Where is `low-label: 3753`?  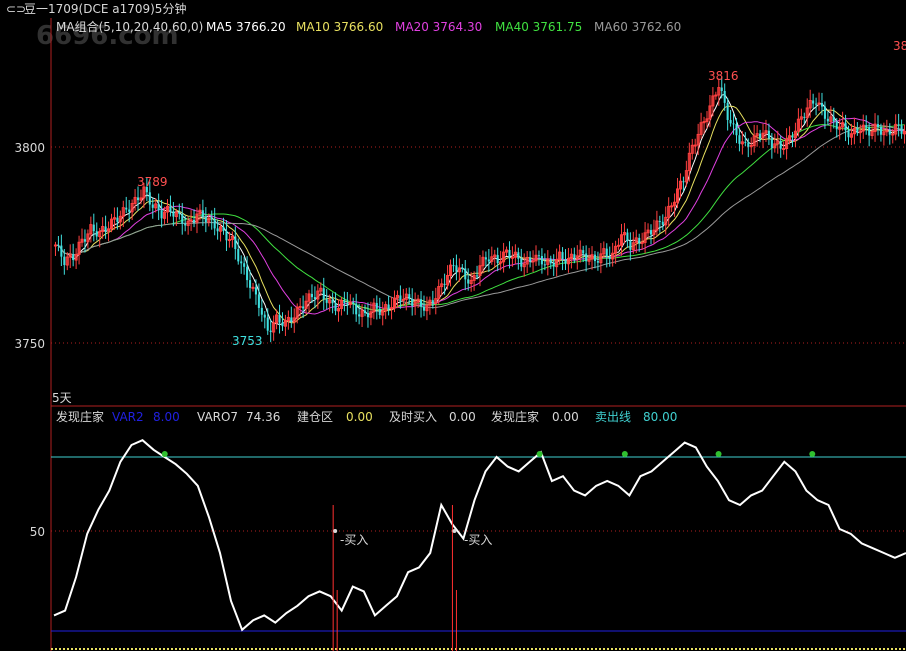 low-label: 3753 is located at coordinates (247, 341).